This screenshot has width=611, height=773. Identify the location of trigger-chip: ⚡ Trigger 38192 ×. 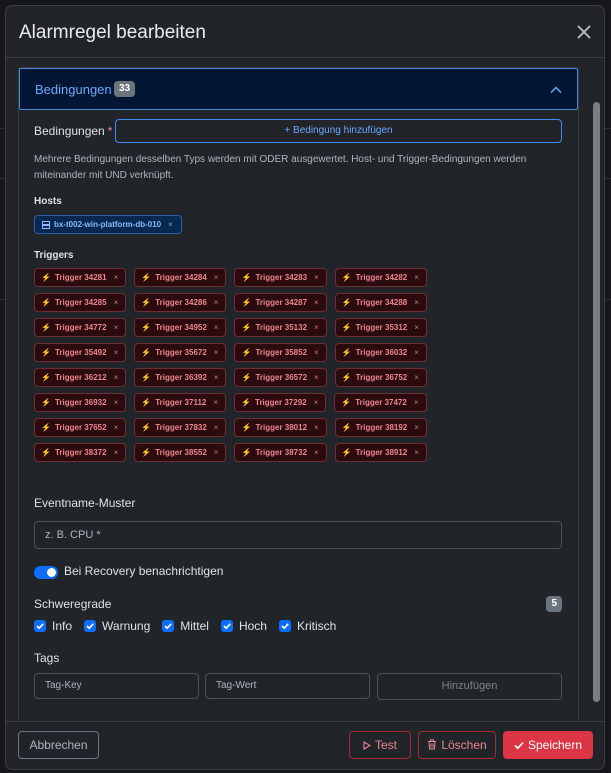
(380, 427).